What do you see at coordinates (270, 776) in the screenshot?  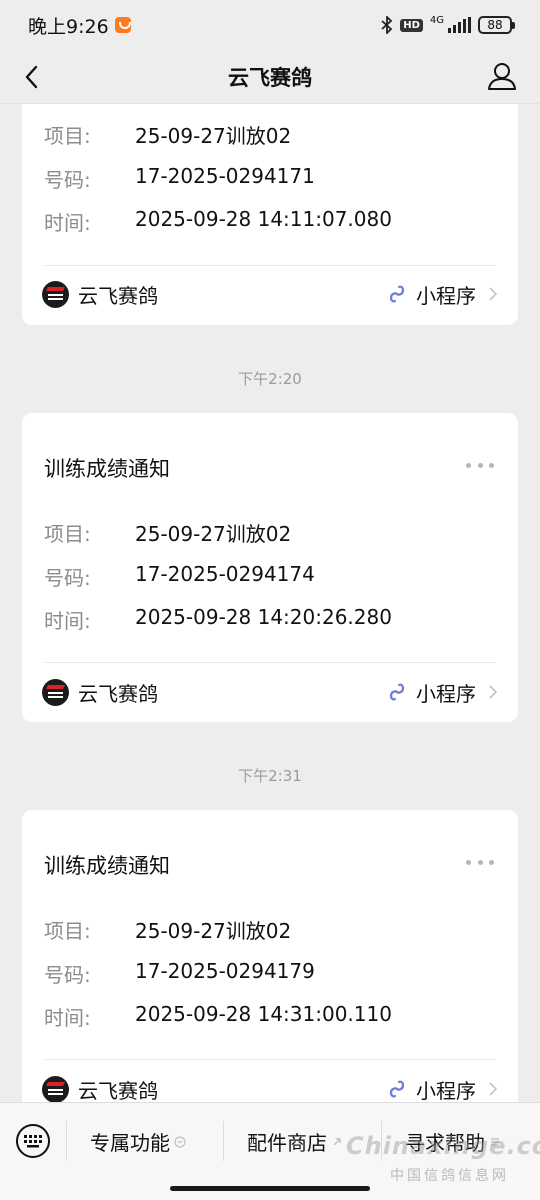 I see `message-timestamp: 下午2:31` at bounding box center [270, 776].